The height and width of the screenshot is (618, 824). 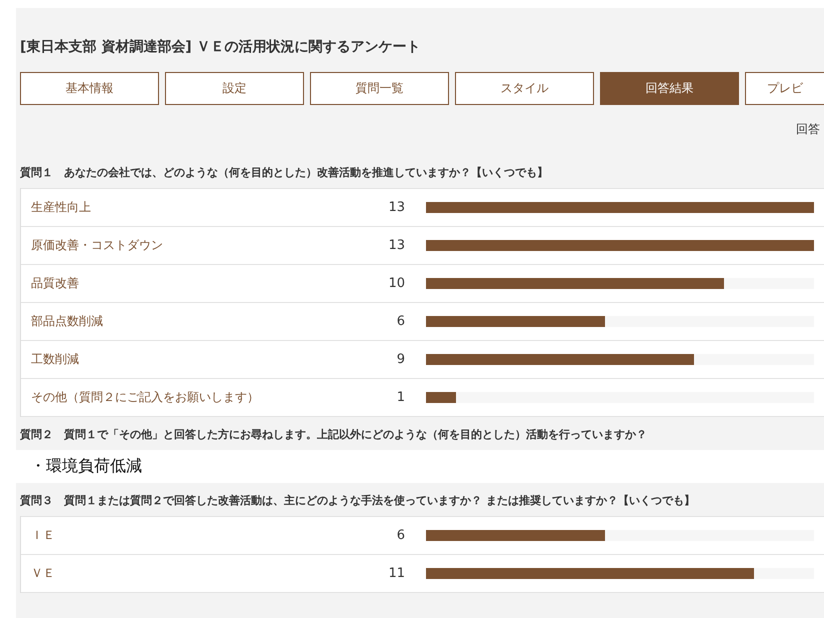 What do you see at coordinates (358, 500) in the screenshot?
I see `question-title: 質問３ 質問１または質問２で回答した改善活動は、主にどのような手法を使っていますか？ または推奨していますか？【いくつでも】` at bounding box center [358, 500].